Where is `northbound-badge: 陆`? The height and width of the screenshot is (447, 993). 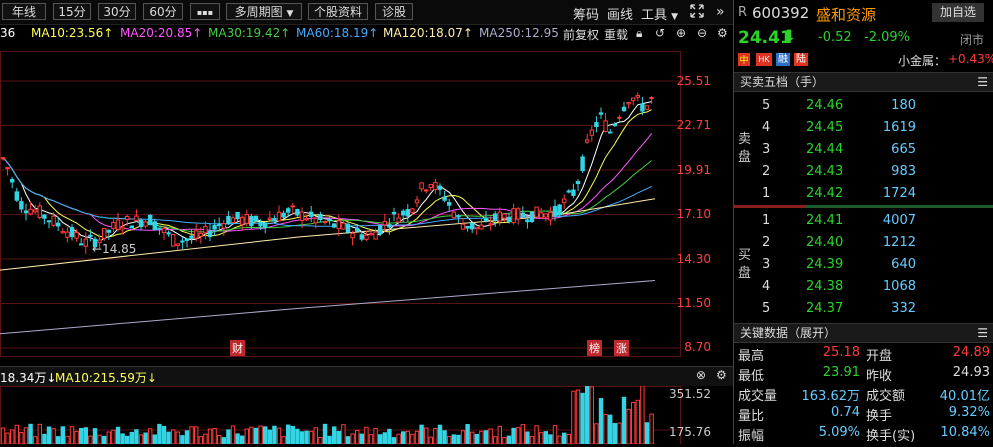
northbound-badge: 陆 is located at coordinates (801, 59).